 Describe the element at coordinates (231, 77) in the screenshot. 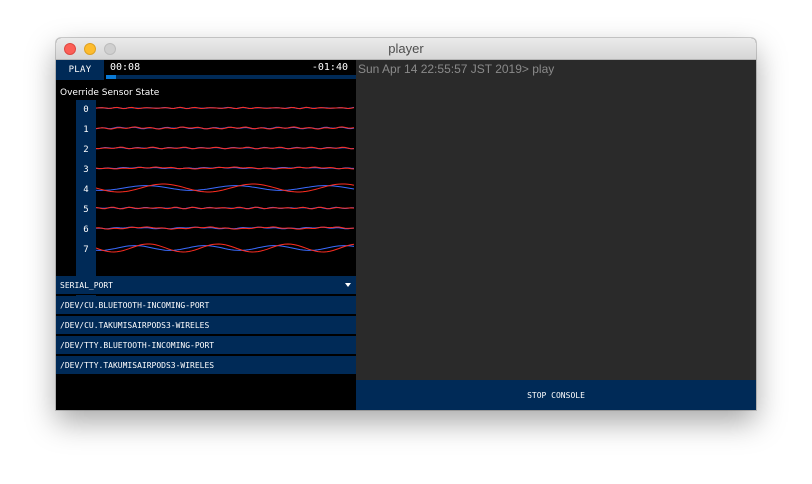

I see `progress-slider` at that location.